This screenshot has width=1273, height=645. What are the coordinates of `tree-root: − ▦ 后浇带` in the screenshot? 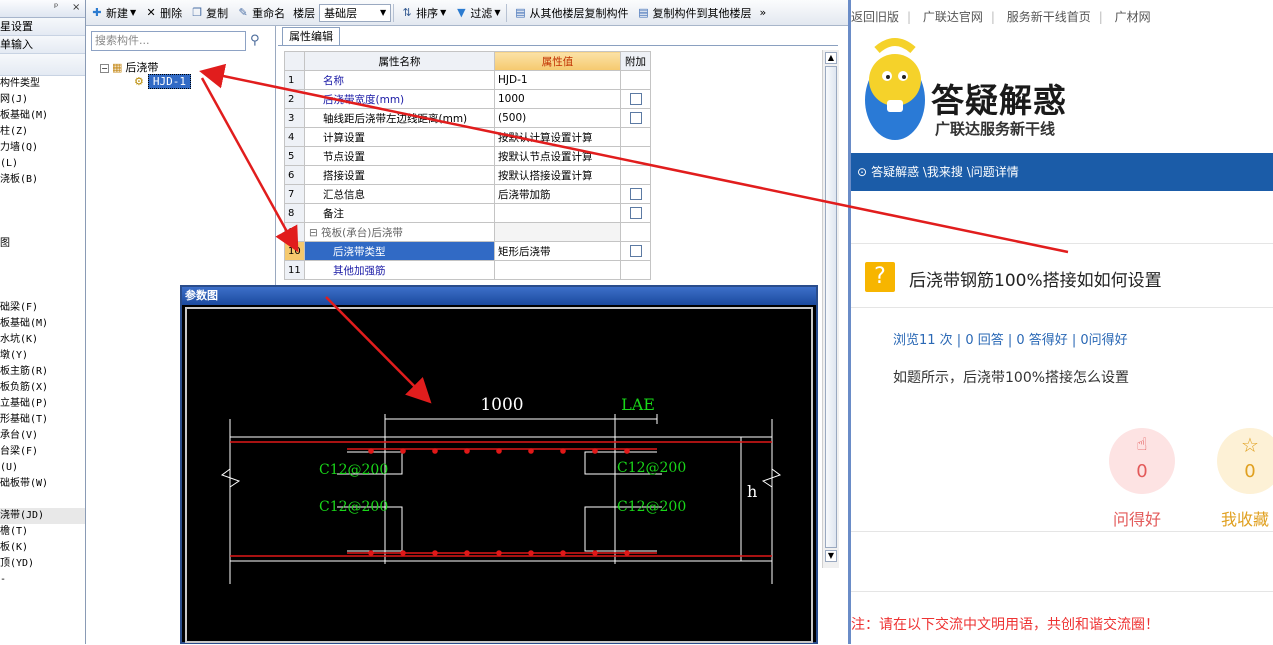 It's located at (129, 67).